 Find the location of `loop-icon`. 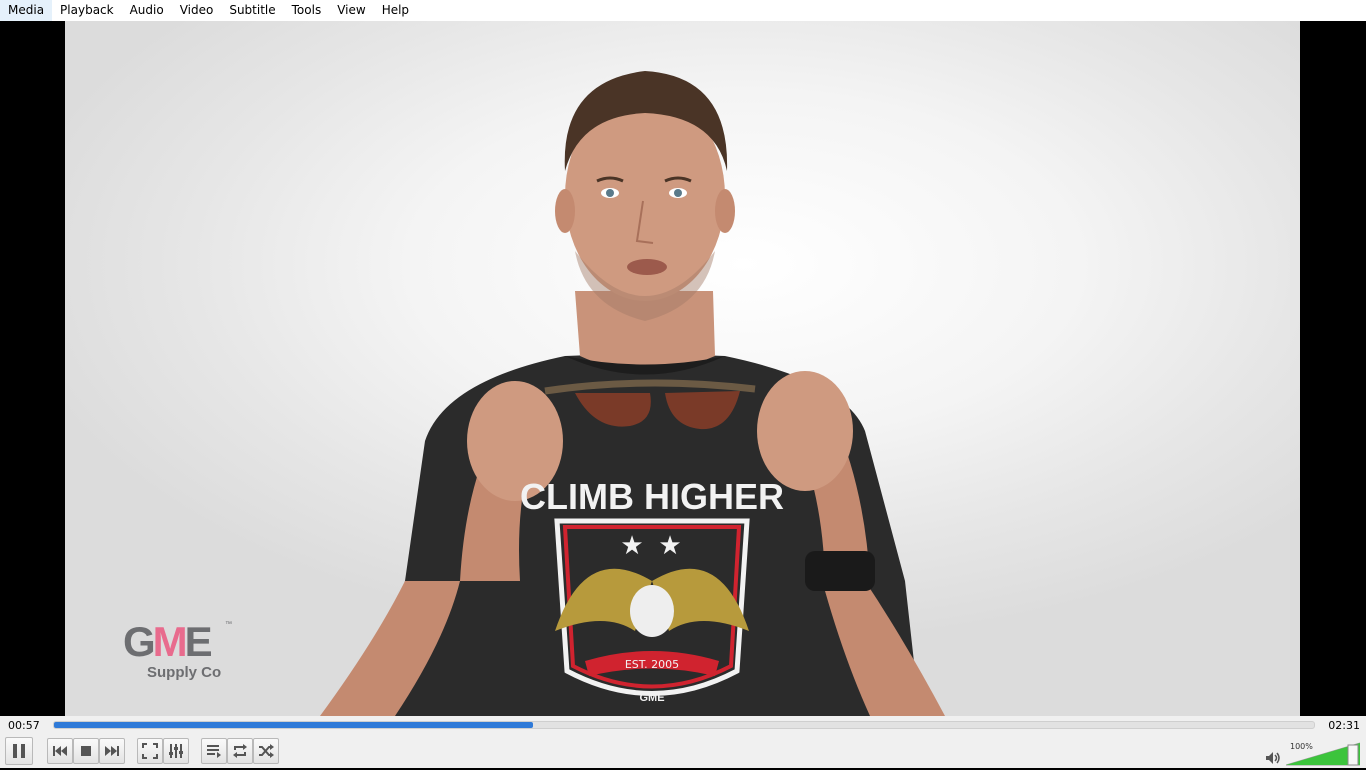

loop-icon is located at coordinates (240, 751).